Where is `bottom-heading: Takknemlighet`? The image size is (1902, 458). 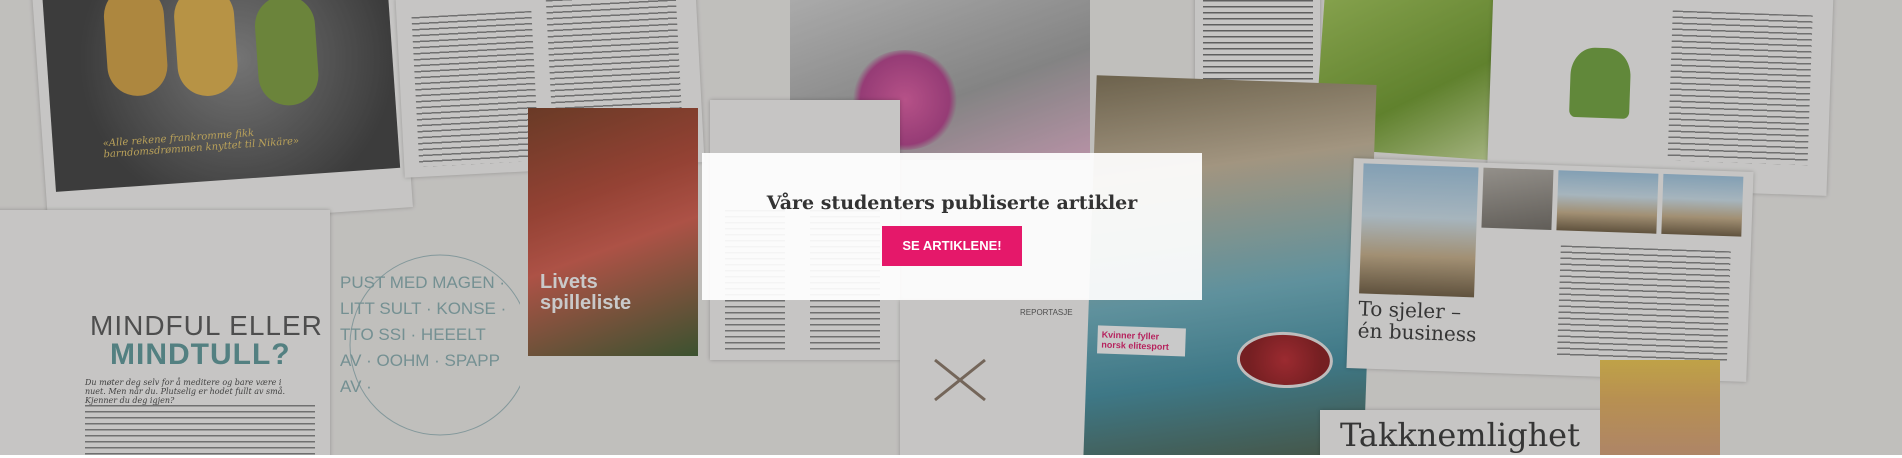 bottom-heading: Takknemlighet is located at coordinates (1460, 435).